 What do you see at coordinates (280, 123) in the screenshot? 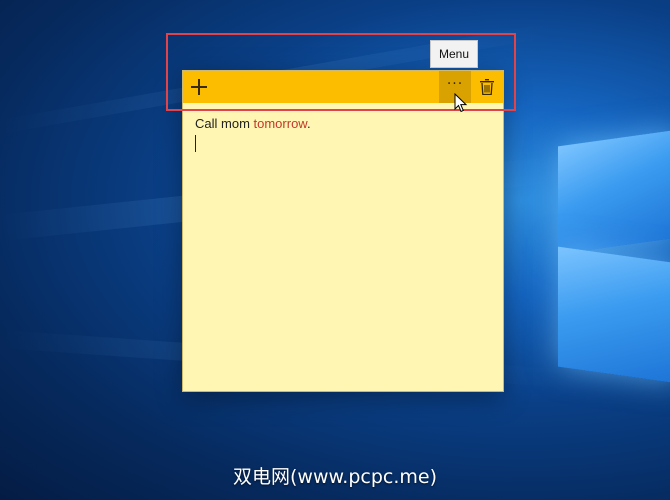
I see `note-text-link: tomorrow` at bounding box center [280, 123].